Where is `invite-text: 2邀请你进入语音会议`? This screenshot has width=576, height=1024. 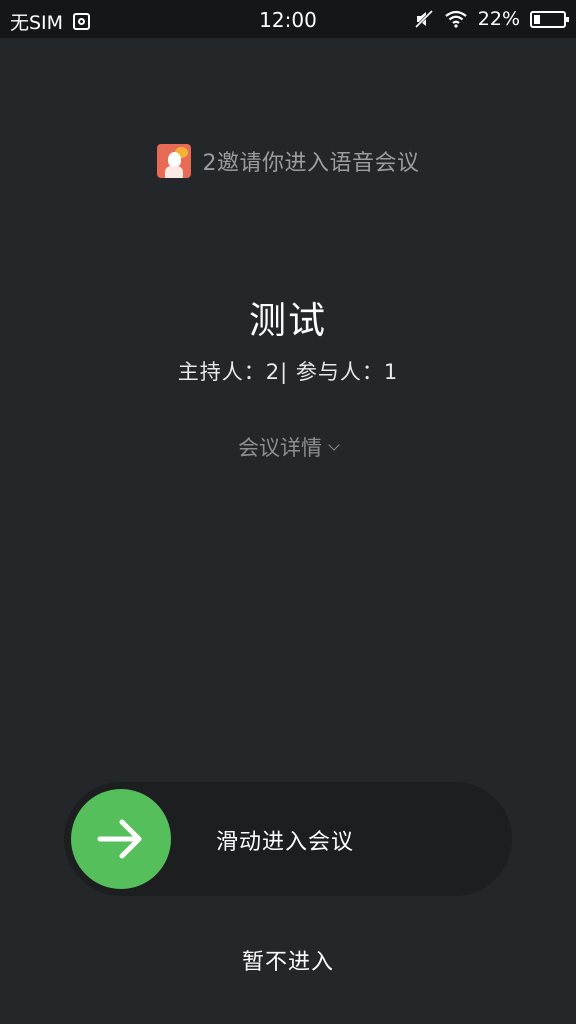 invite-text: 2邀请你进入语音会议 is located at coordinates (311, 163).